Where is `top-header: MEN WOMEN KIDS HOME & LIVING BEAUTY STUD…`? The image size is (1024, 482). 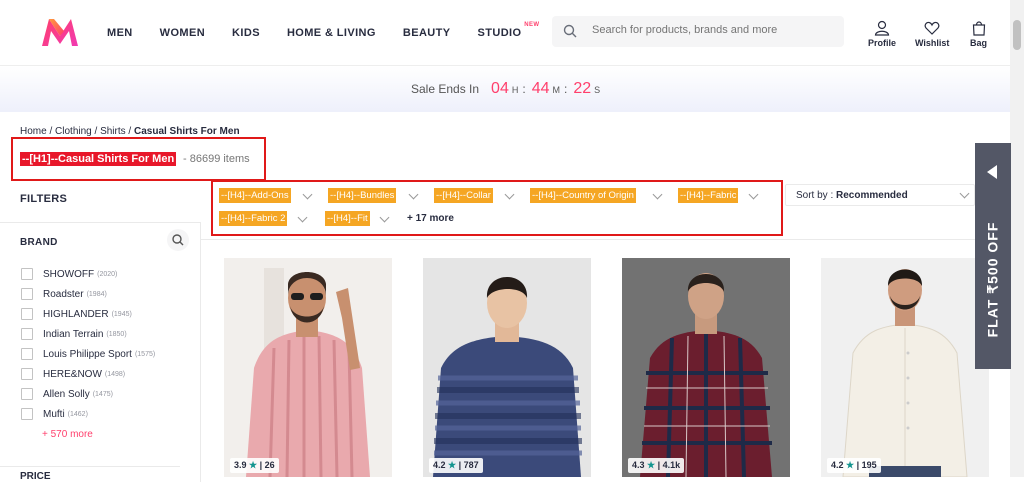
top-header: MEN WOMEN KIDS HOME & LIVING BEAUTY STUD… is located at coordinates (505, 33).